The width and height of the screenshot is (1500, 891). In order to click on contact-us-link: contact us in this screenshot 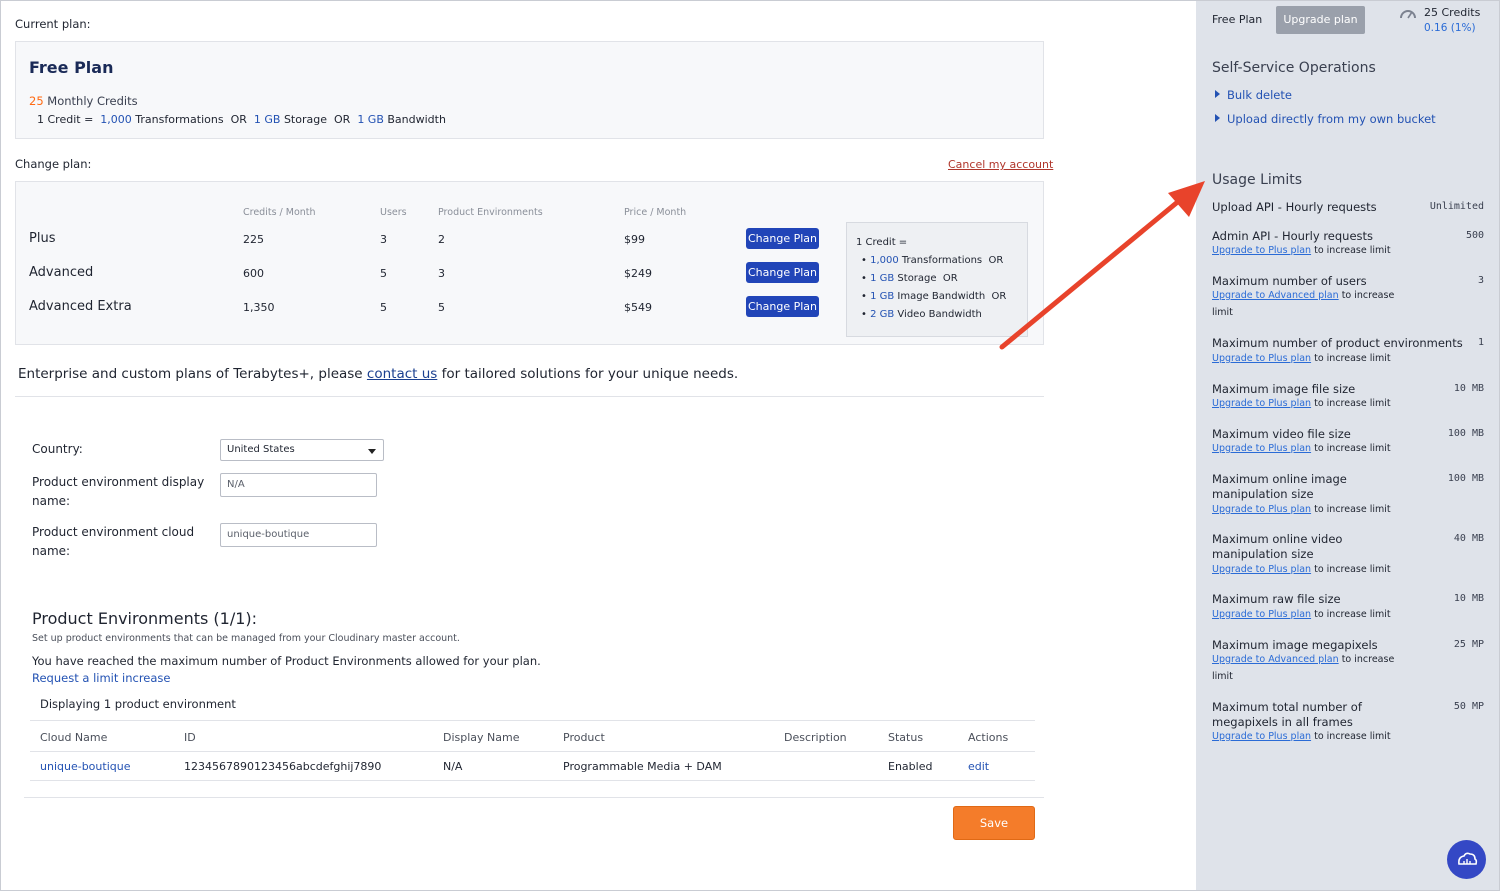, I will do `click(402, 374)`.